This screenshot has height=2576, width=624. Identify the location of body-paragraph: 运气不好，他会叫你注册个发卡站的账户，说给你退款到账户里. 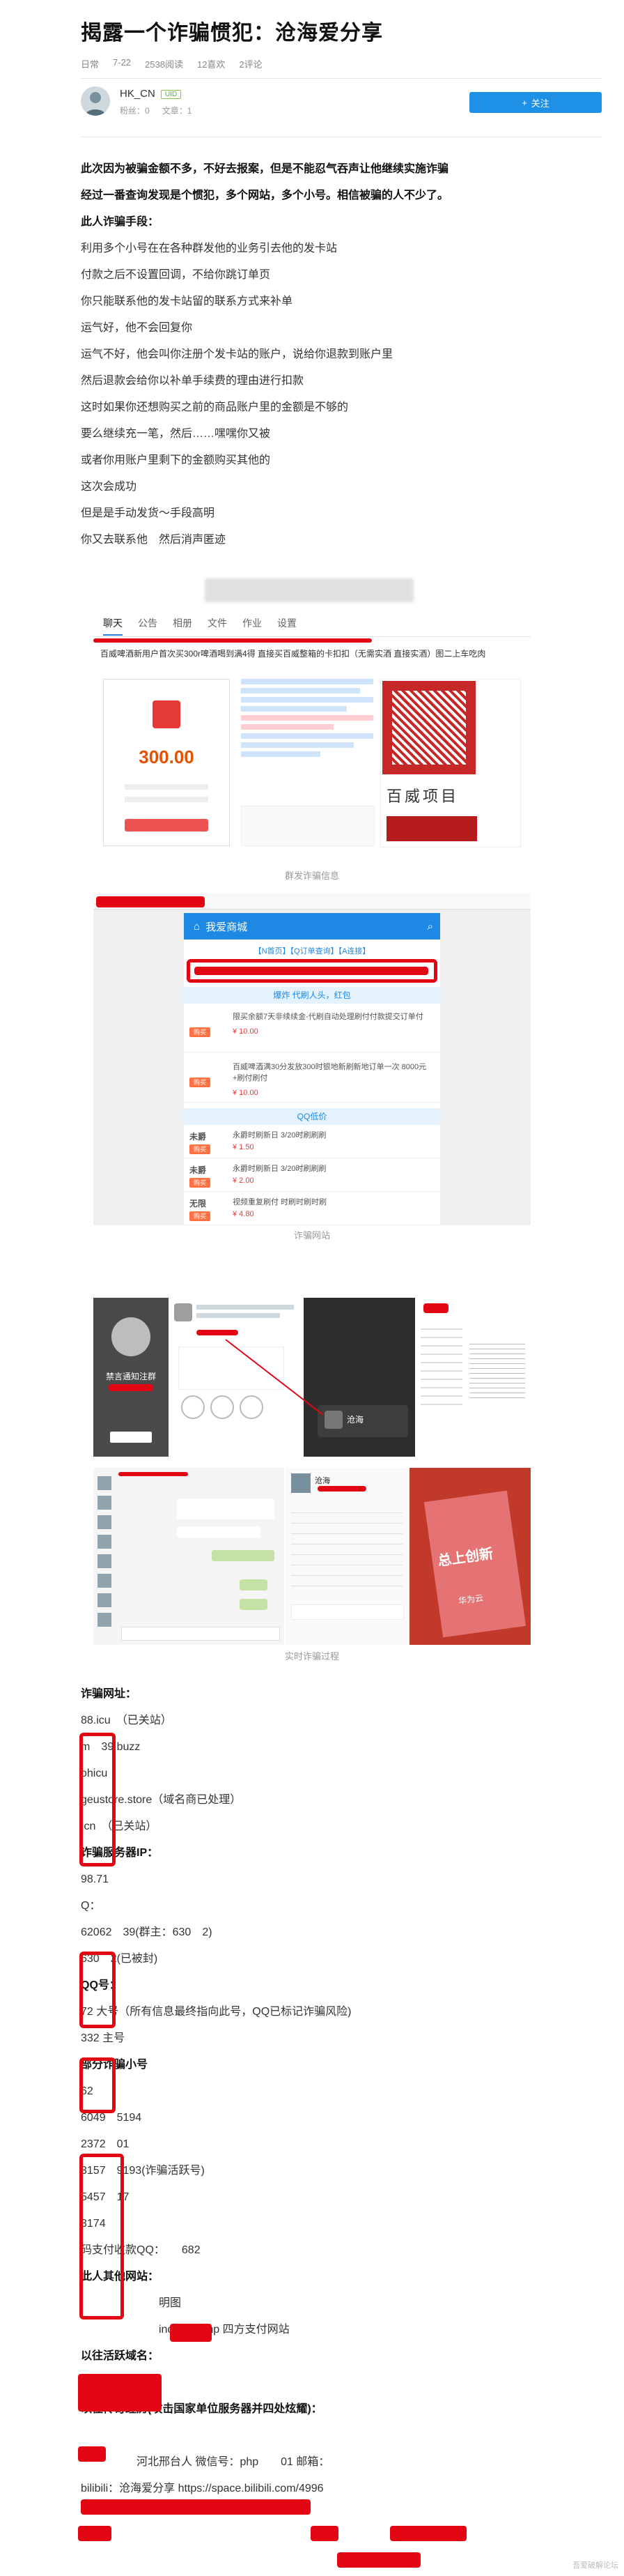
(237, 354).